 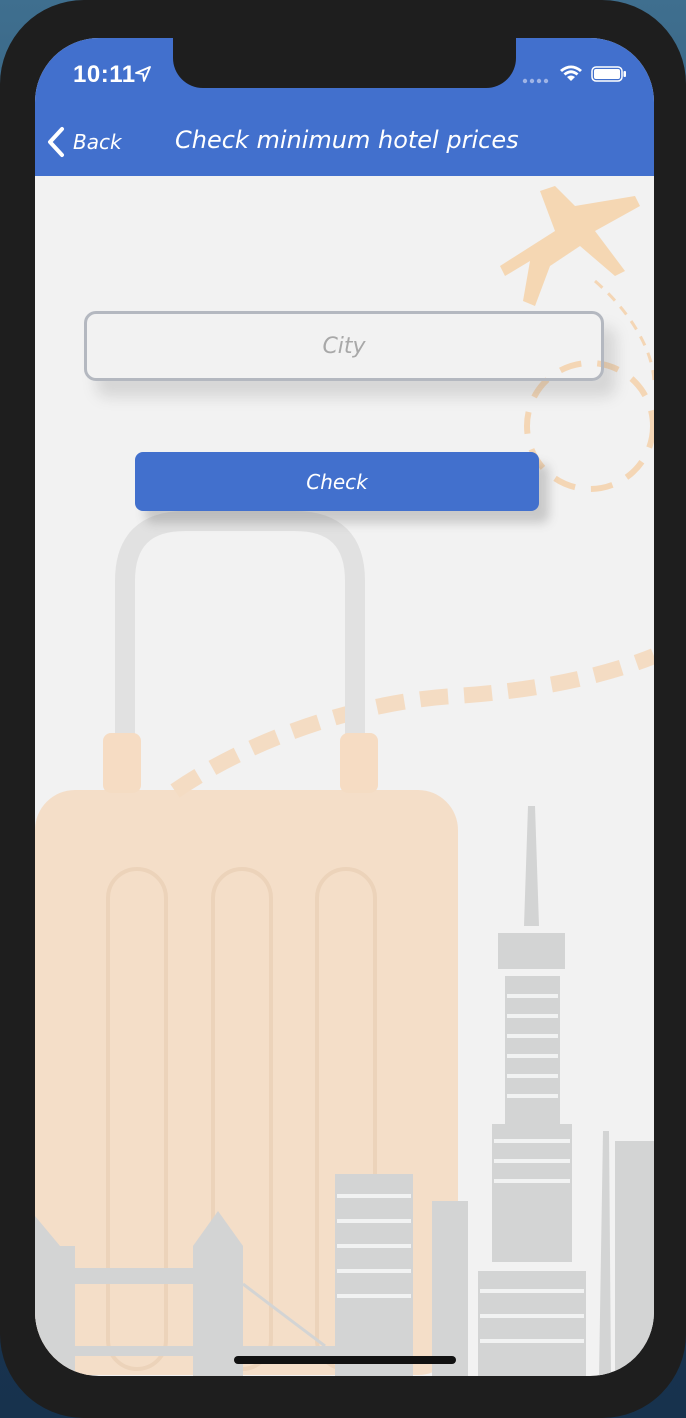 What do you see at coordinates (104, 74) in the screenshot?
I see `status-time: 10:11` at bounding box center [104, 74].